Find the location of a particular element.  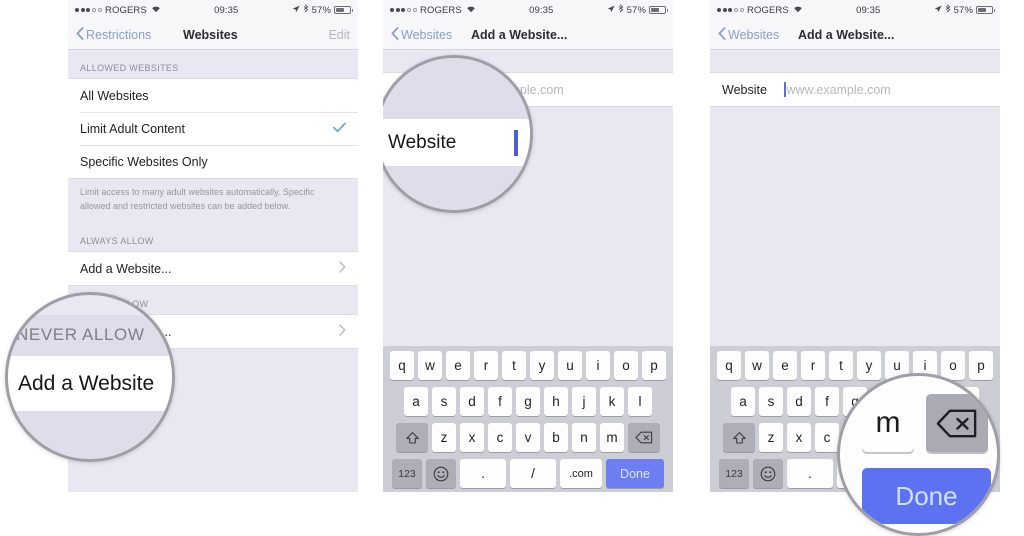

key-b: b is located at coordinates (556, 437).